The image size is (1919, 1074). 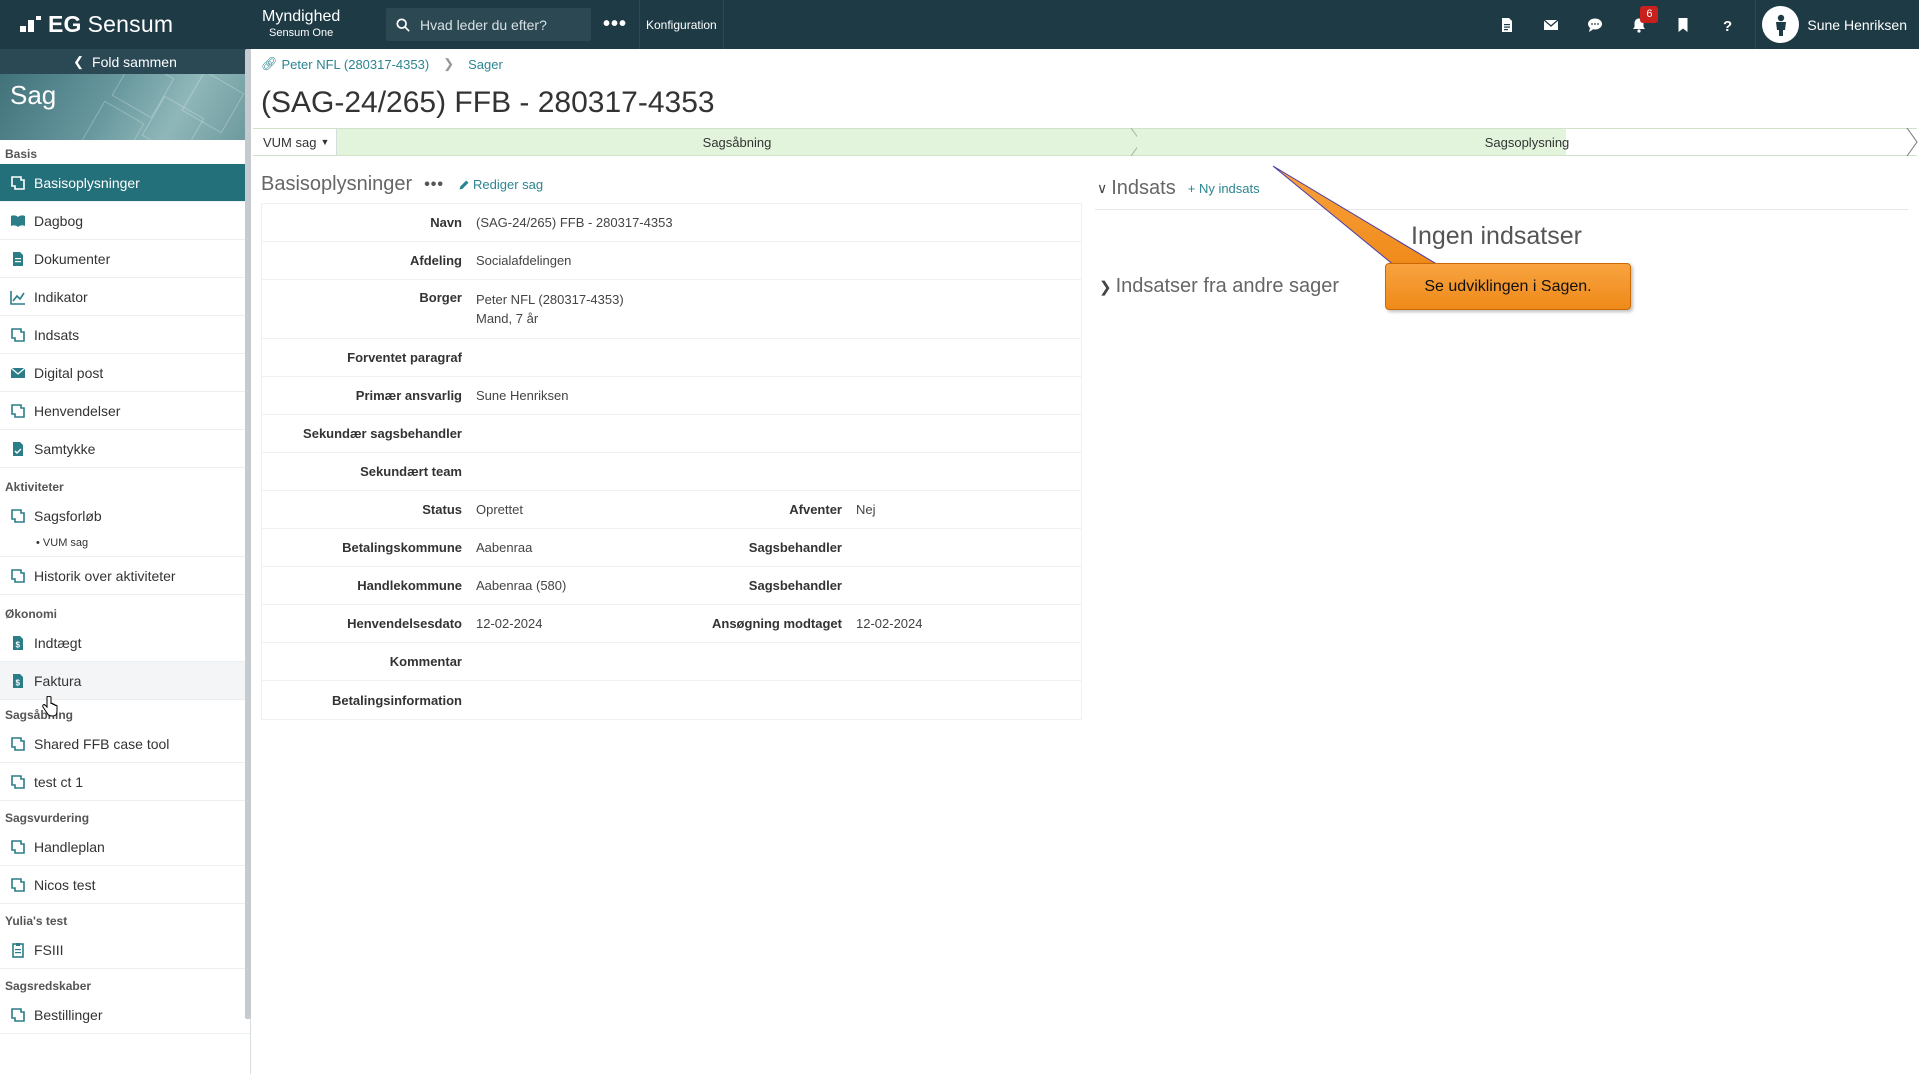 I want to click on sidebar-item-henvendelser: Henvendelser, so click(x=125, y=411).